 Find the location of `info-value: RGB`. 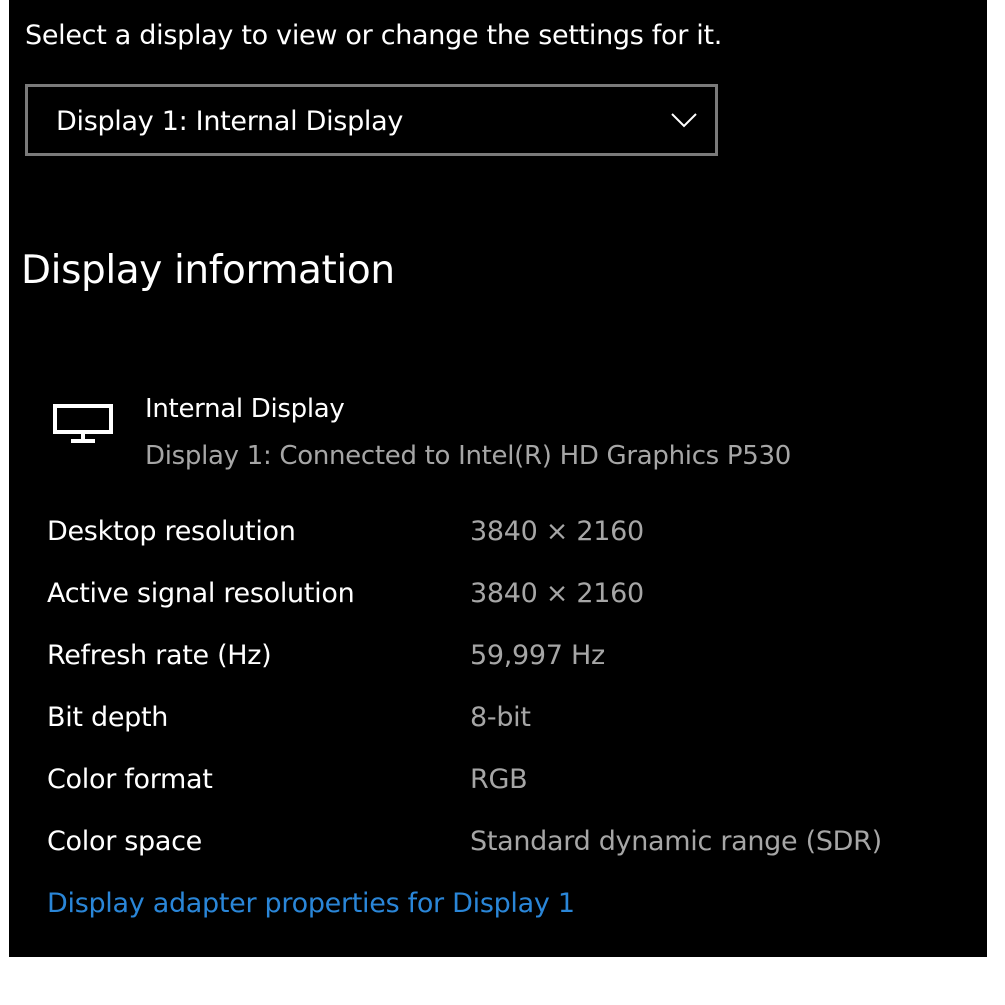

info-value: RGB is located at coordinates (499, 779).